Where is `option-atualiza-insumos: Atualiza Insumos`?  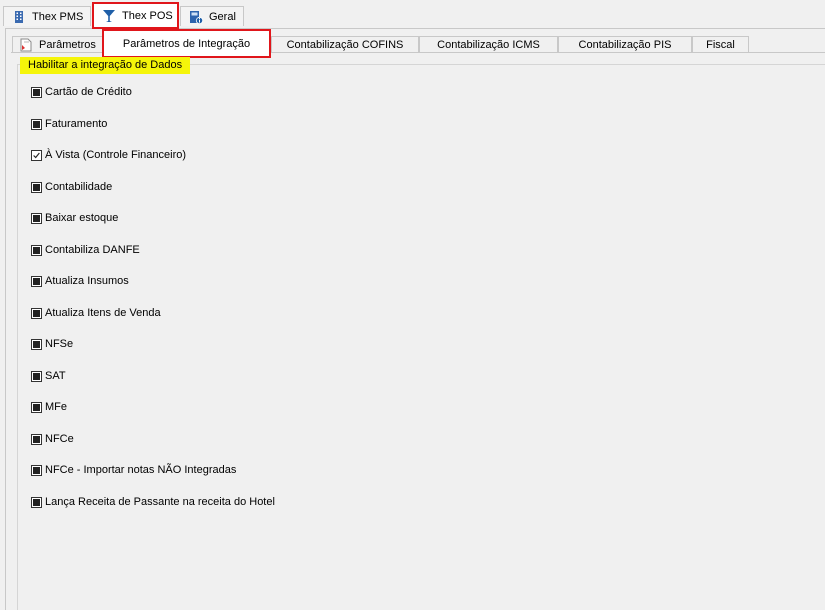
option-atualiza-insumos: Atualiza Insumos is located at coordinates (80, 281).